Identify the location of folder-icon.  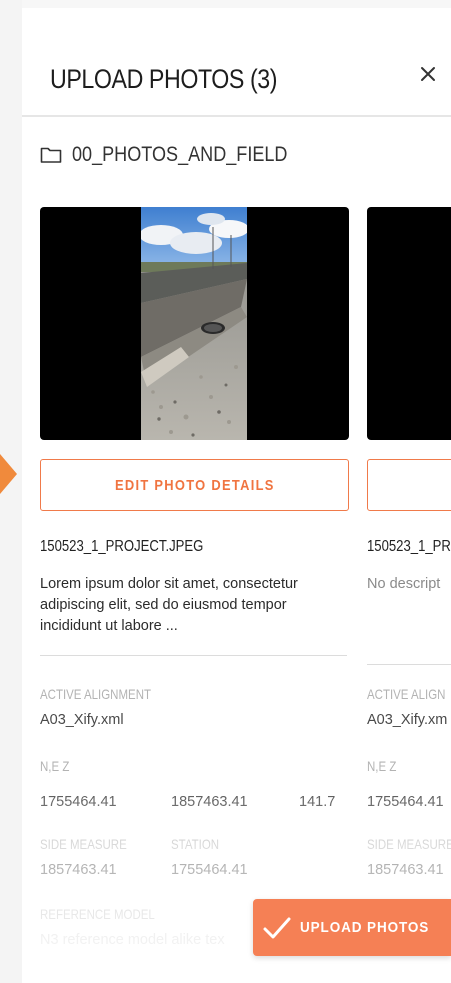
(51, 155).